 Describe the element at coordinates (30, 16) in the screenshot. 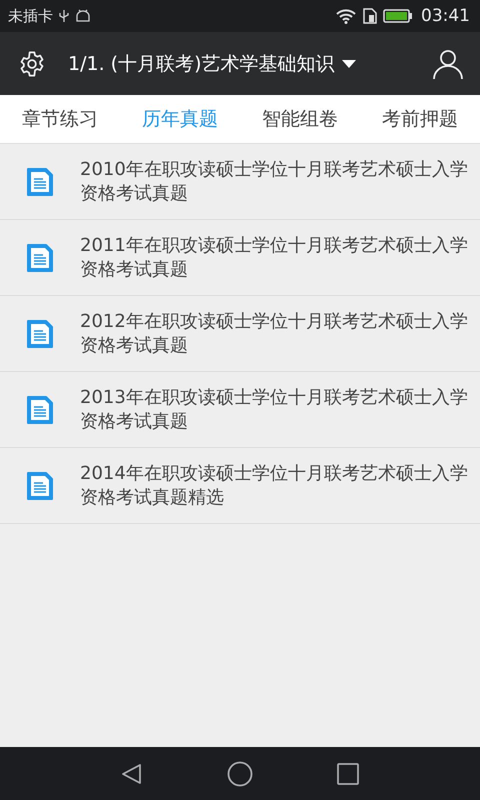

I see `carrier-text: 未插卡` at that location.